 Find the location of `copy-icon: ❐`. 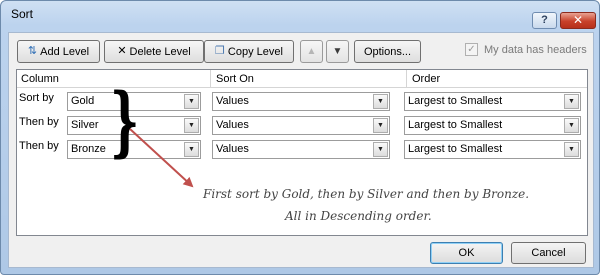

copy-icon: ❐ is located at coordinates (220, 51).